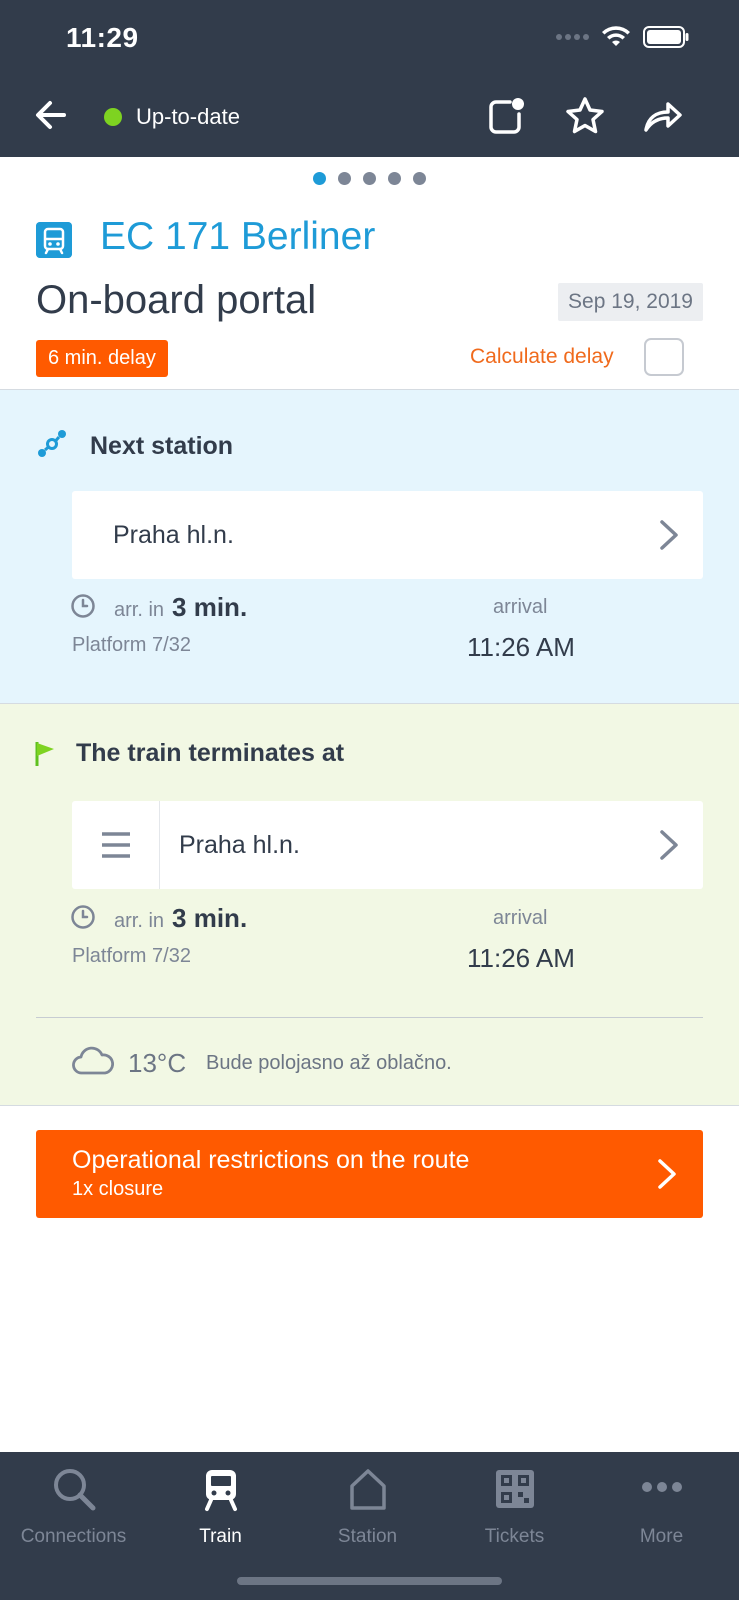 This screenshot has width=739, height=1600. I want to click on restrictions-subtitle: 1x closure, so click(118, 1189).